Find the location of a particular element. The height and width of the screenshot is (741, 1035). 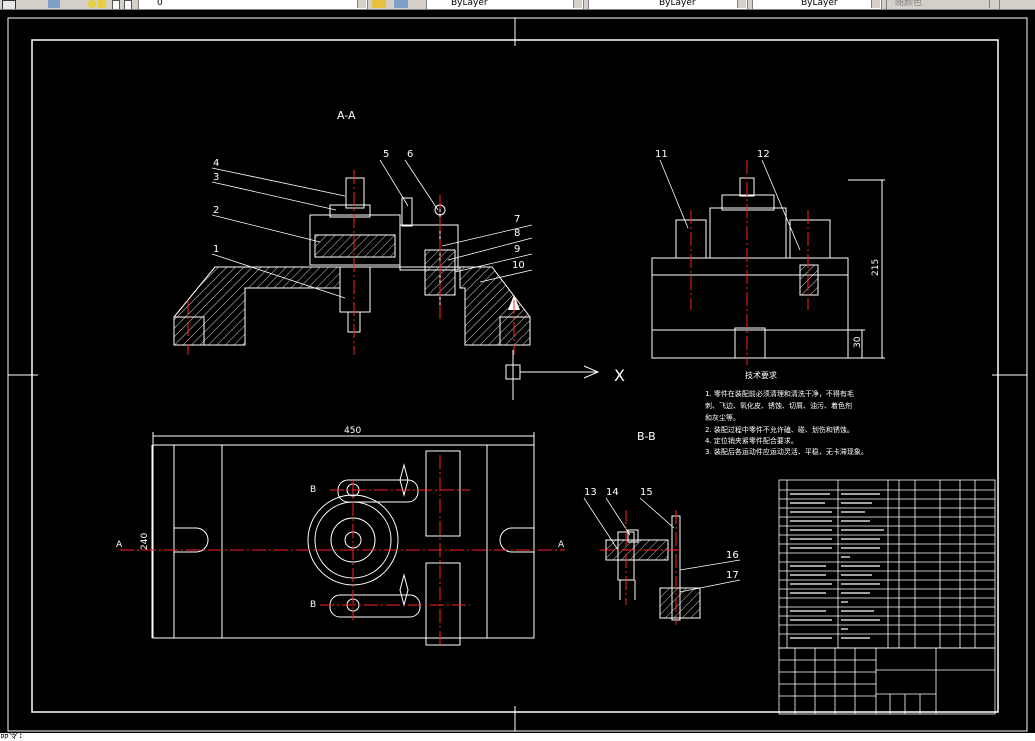

layer-previous-icon is located at coordinates (401, 4).